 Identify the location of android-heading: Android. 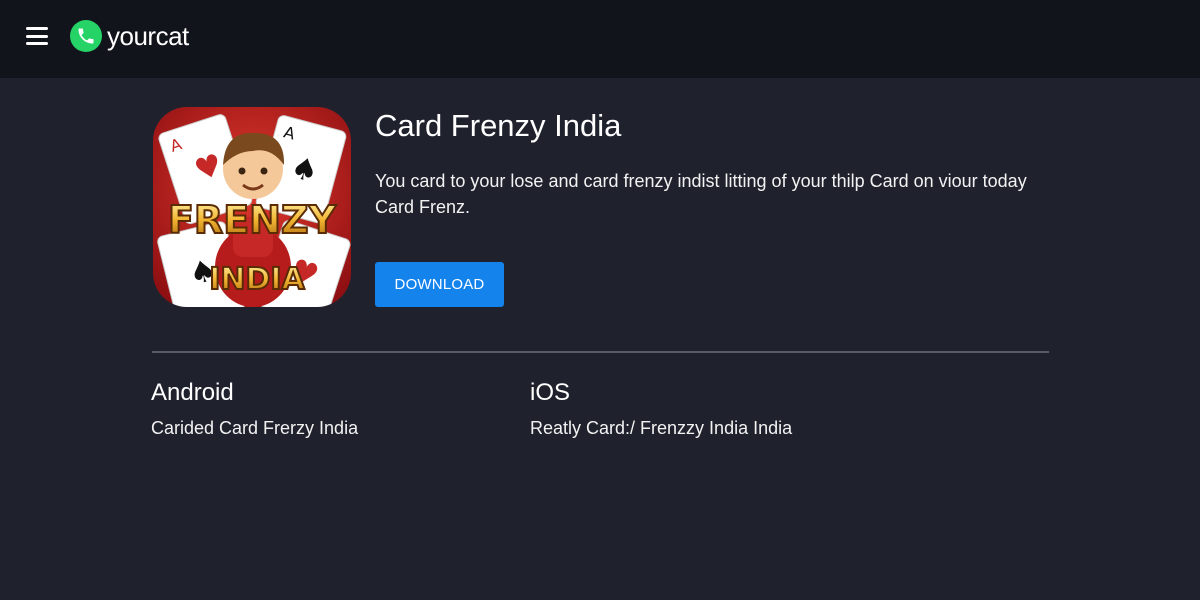
(192, 392).